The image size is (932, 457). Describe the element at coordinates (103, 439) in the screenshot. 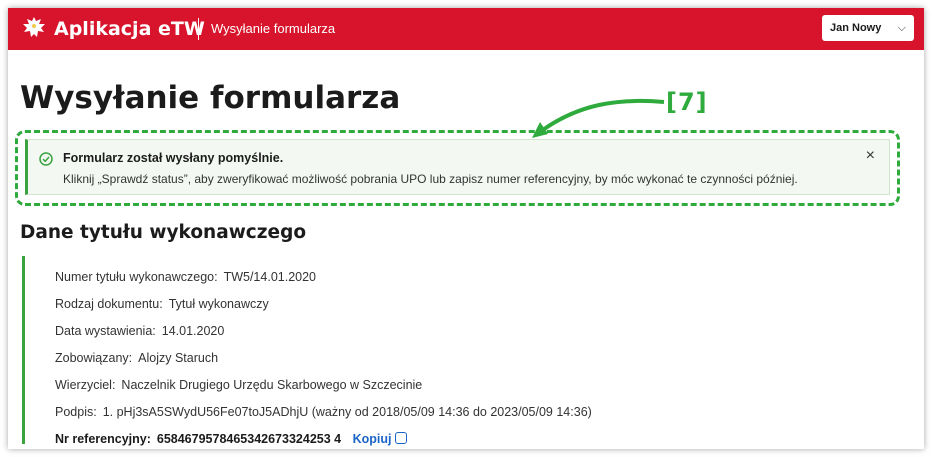

I see `detail-label: Nr referencyjny:` at that location.